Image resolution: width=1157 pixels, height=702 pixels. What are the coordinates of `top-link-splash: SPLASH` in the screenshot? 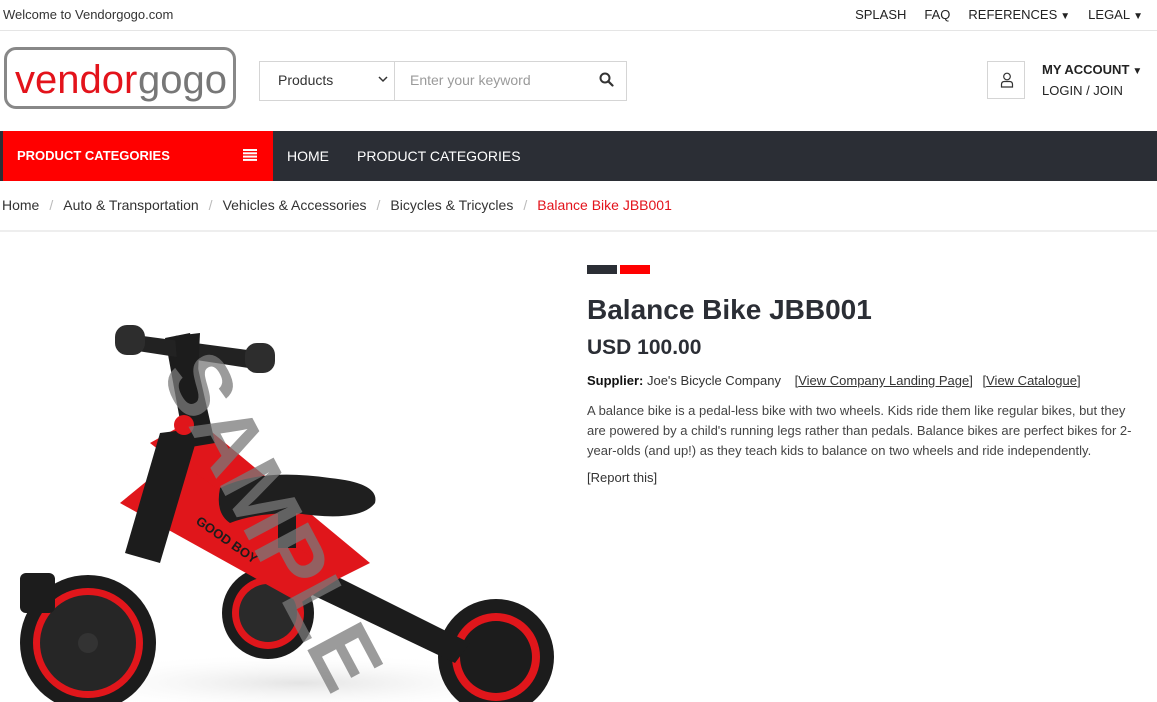 It's located at (880, 14).